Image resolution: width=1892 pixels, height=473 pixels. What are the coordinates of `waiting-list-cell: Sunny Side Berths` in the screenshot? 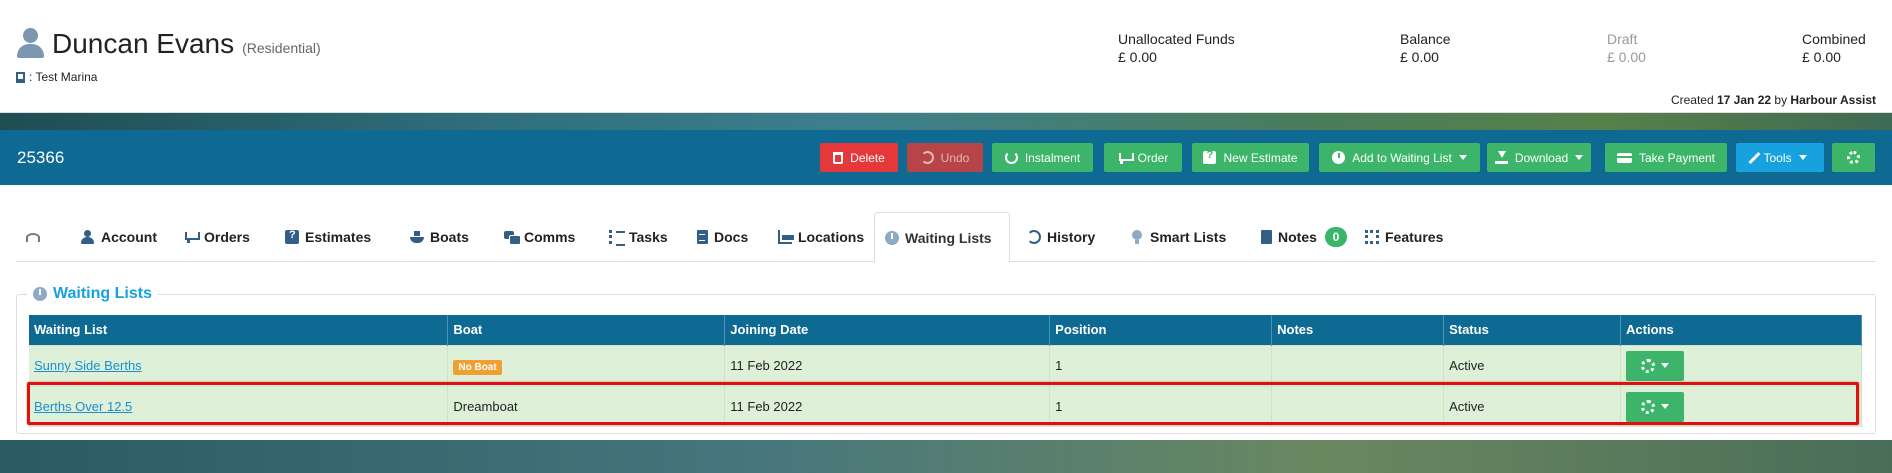 It's located at (239, 365).